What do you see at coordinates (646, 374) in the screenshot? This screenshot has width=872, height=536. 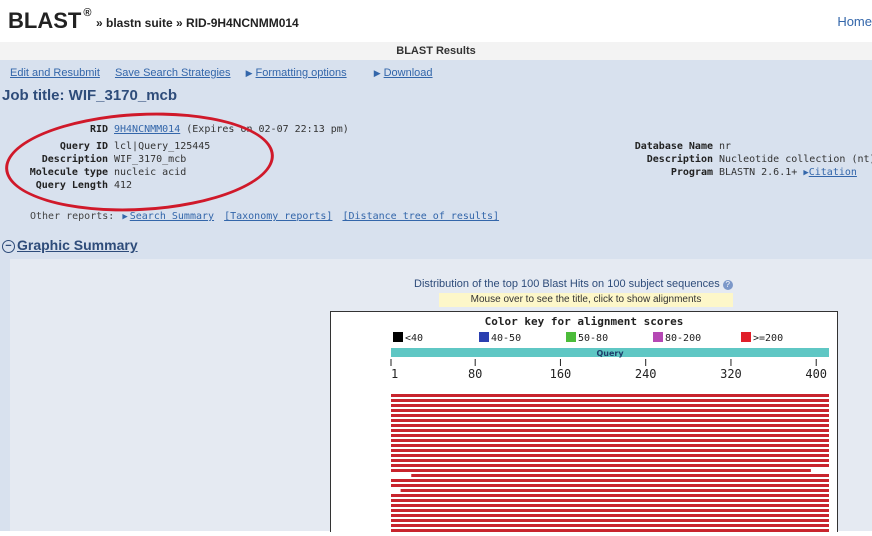 I see `x-tick-label: 240` at bounding box center [646, 374].